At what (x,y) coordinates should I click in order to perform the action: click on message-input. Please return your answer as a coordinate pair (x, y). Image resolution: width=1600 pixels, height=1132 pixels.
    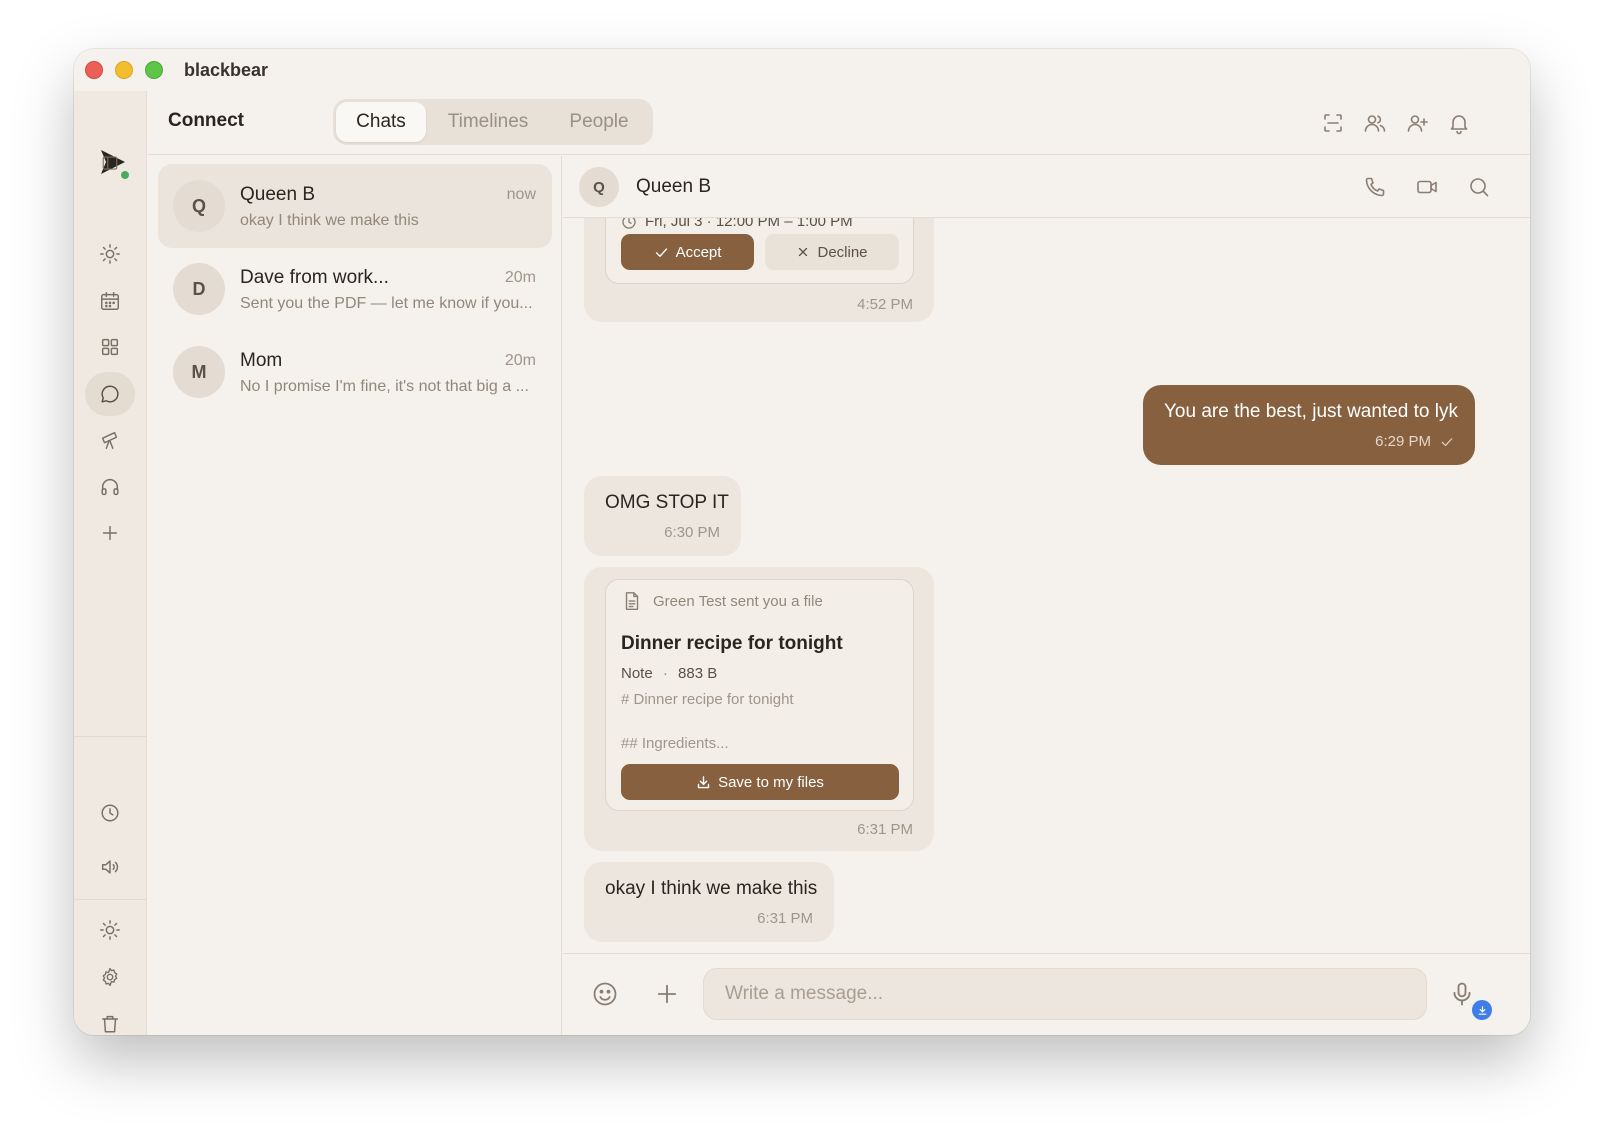
    Looking at the image, I should click on (1065, 994).